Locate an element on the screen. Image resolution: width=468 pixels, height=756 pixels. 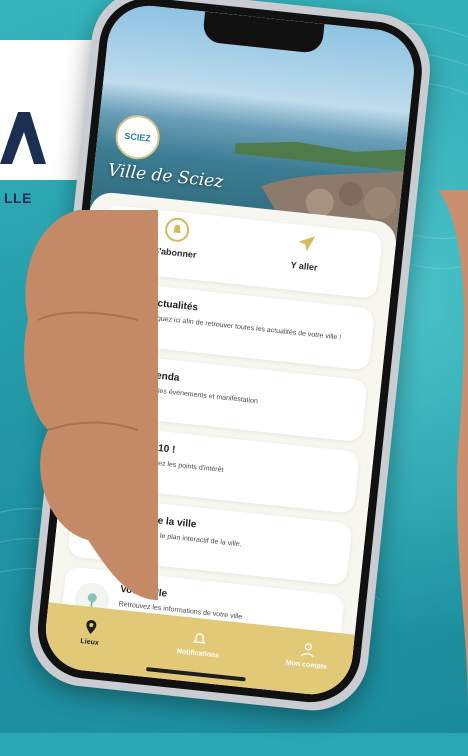
hand-left-fingers is located at coordinates (91, 405).